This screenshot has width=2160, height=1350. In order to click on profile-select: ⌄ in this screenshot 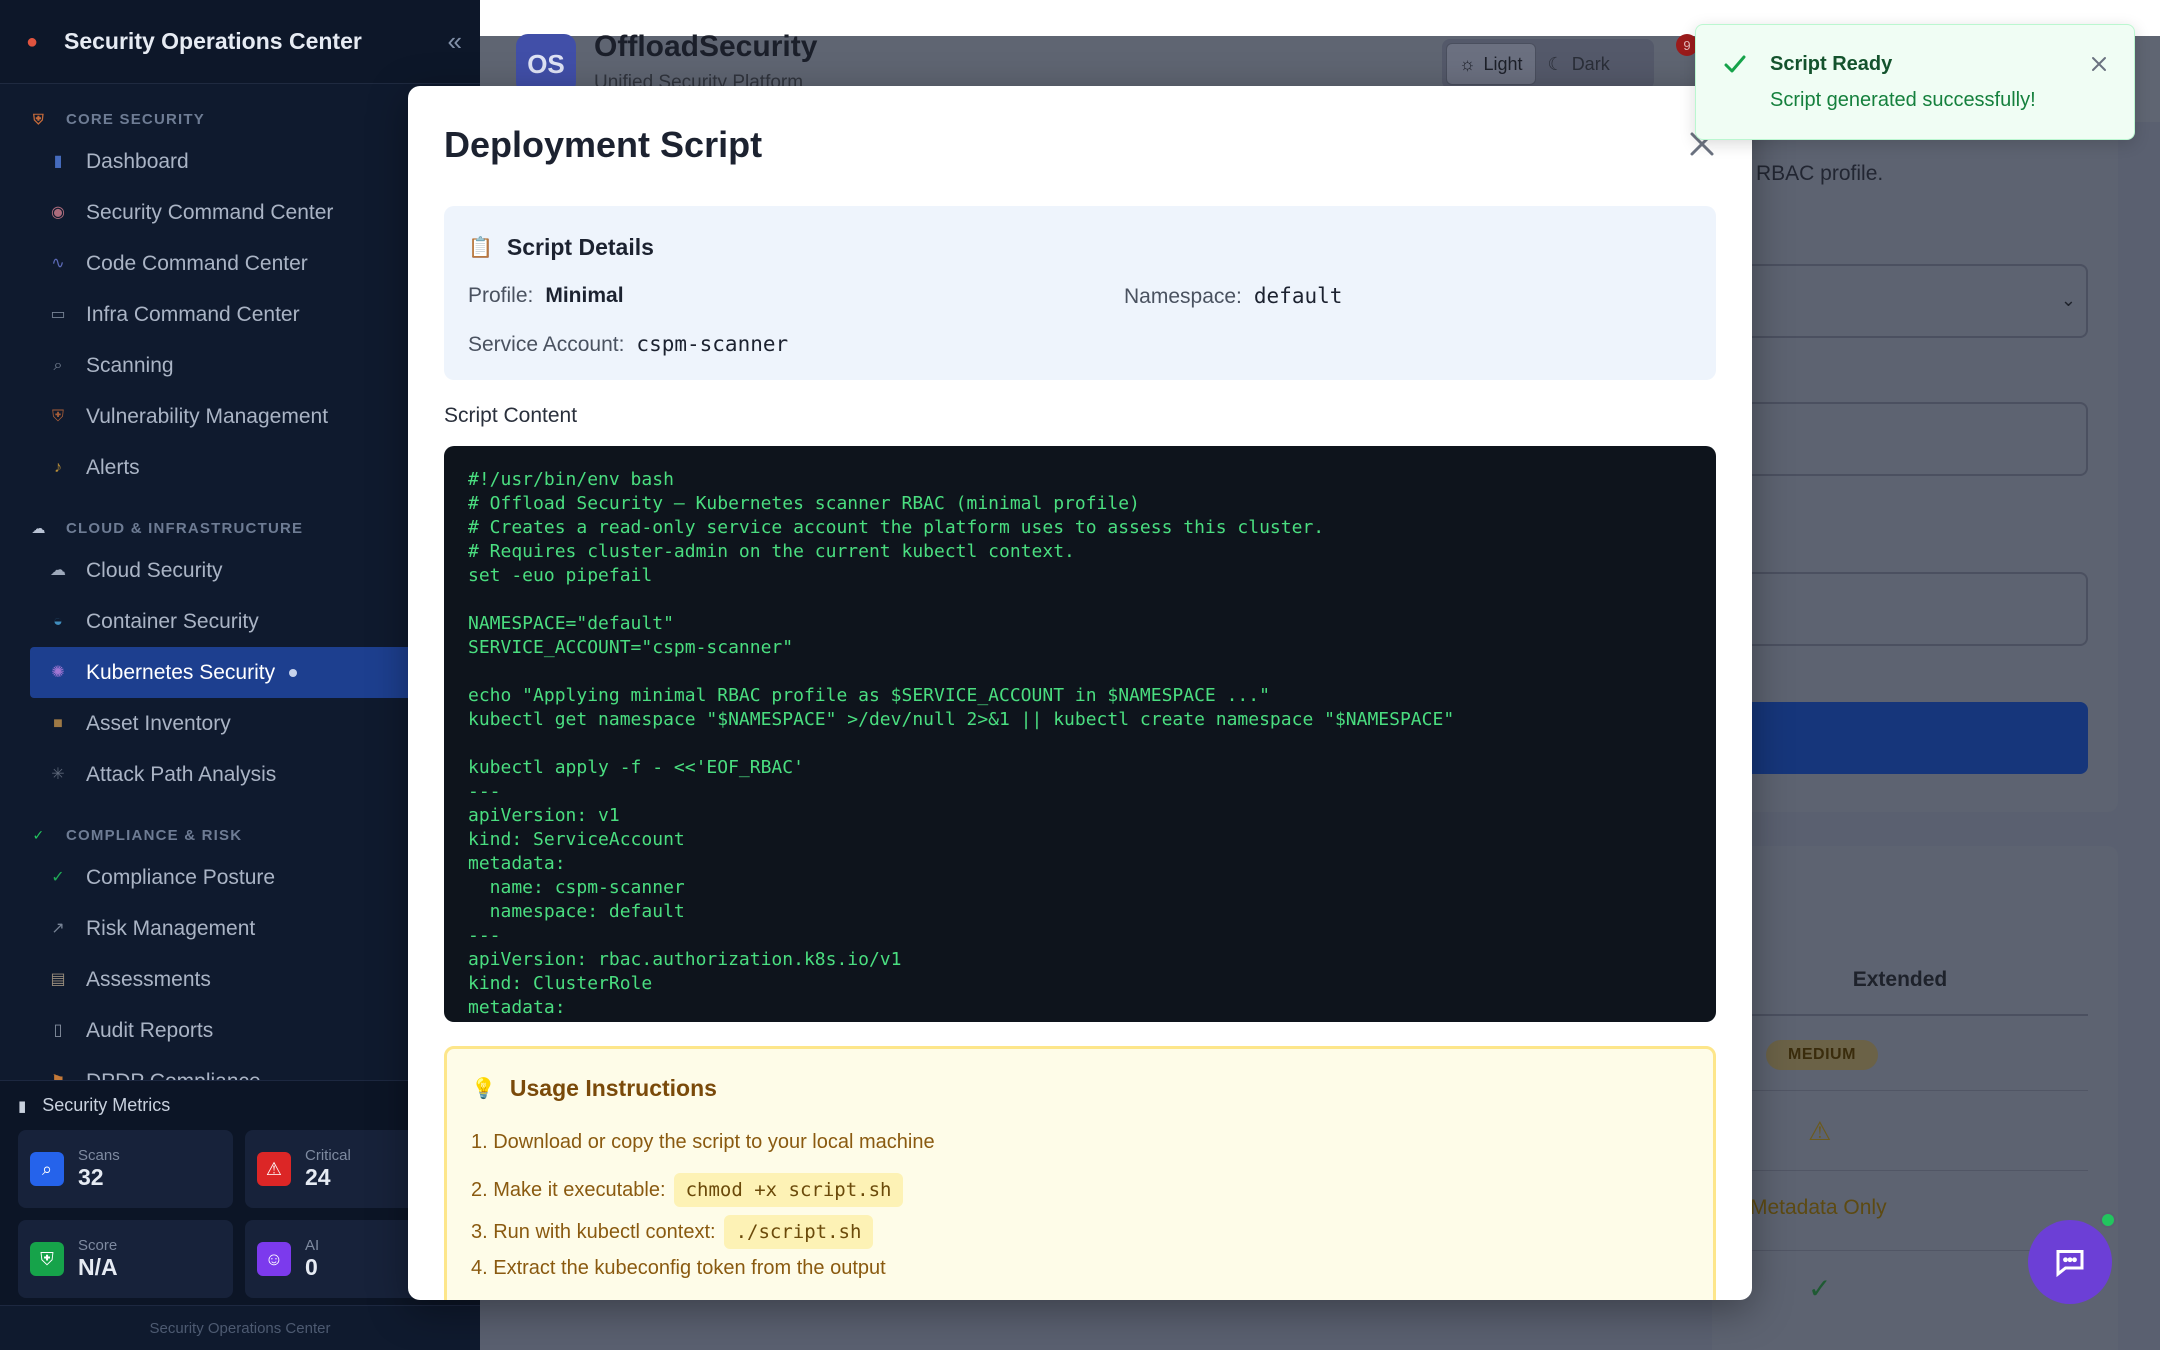, I will do `click(1904, 301)`.